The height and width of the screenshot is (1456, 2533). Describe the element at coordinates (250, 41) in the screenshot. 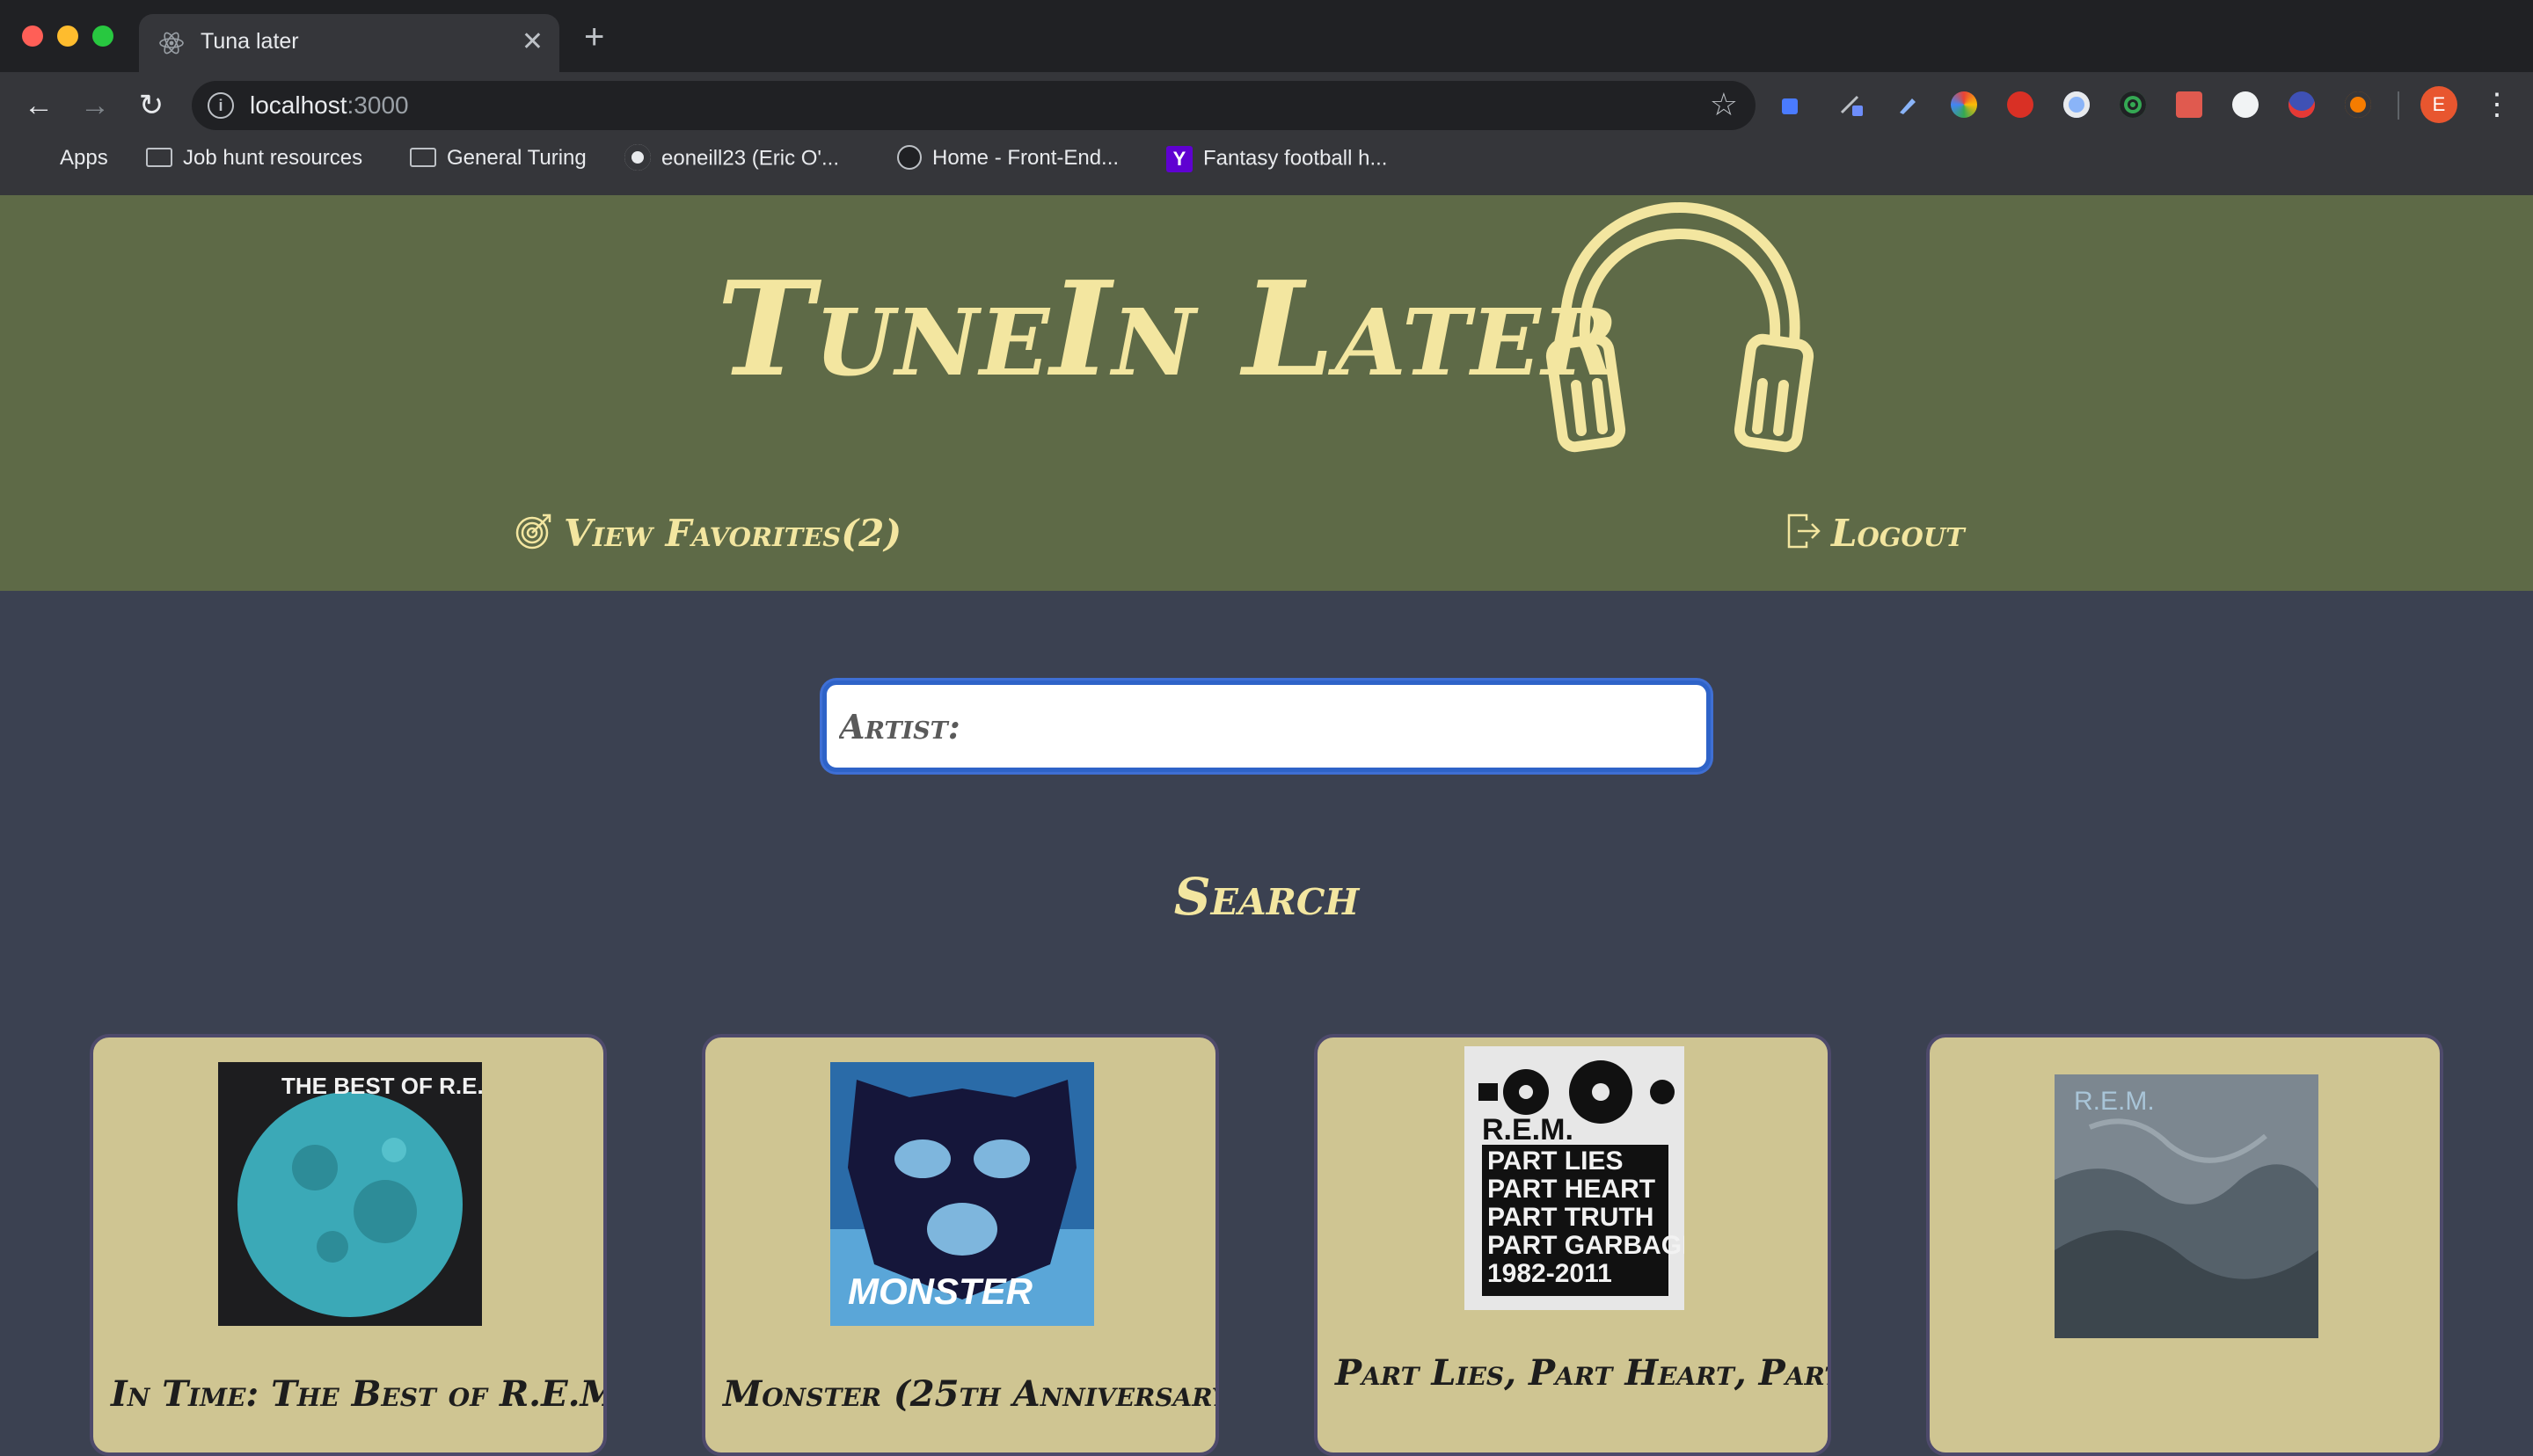

I see `tab-title: Tuna later` at that location.